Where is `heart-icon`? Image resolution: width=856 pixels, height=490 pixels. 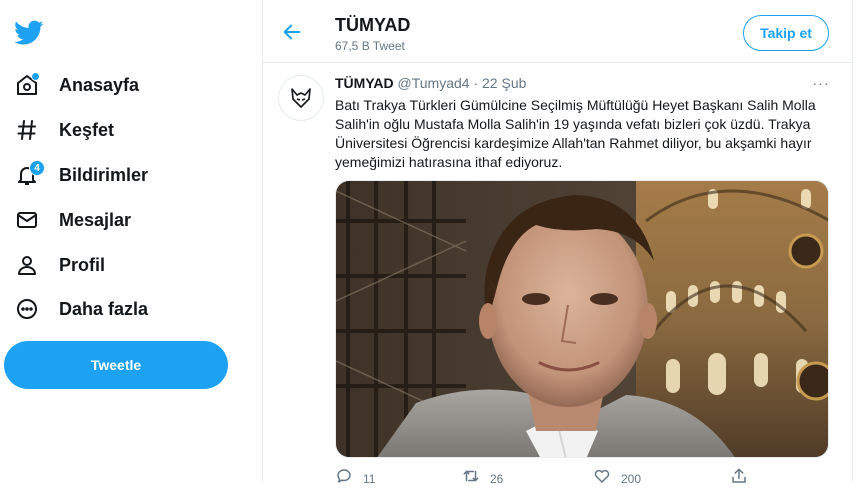 heart-icon is located at coordinates (602, 478).